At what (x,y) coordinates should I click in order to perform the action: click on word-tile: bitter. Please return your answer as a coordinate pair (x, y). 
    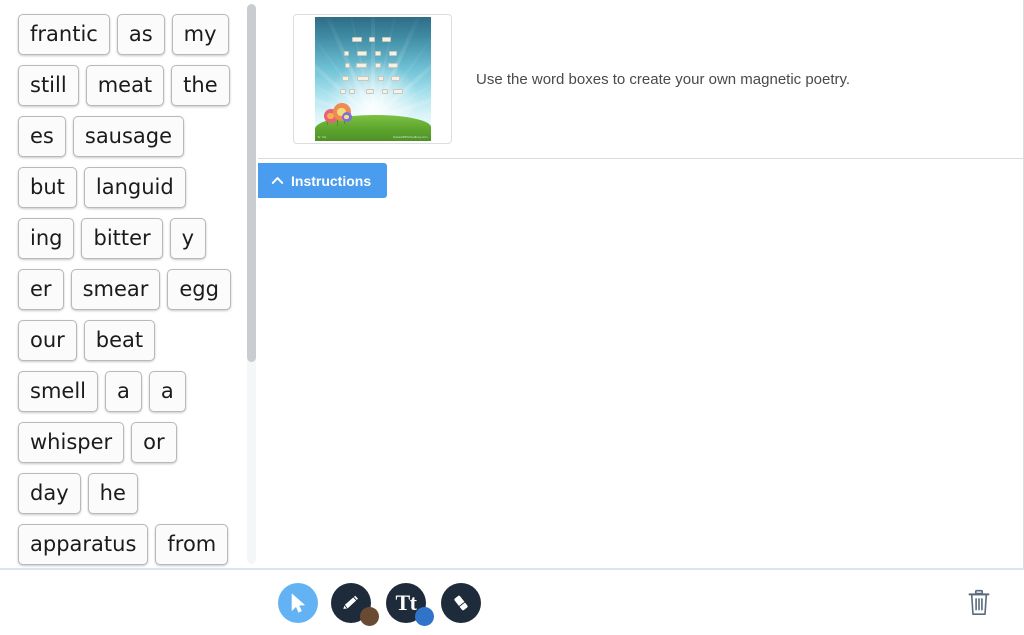
    Looking at the image, I should click on (122, 238).